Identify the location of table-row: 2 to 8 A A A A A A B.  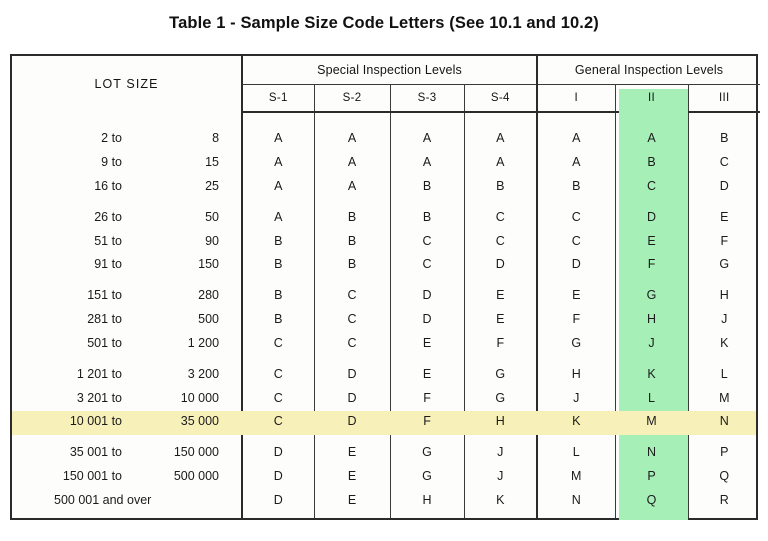
(386, 135).